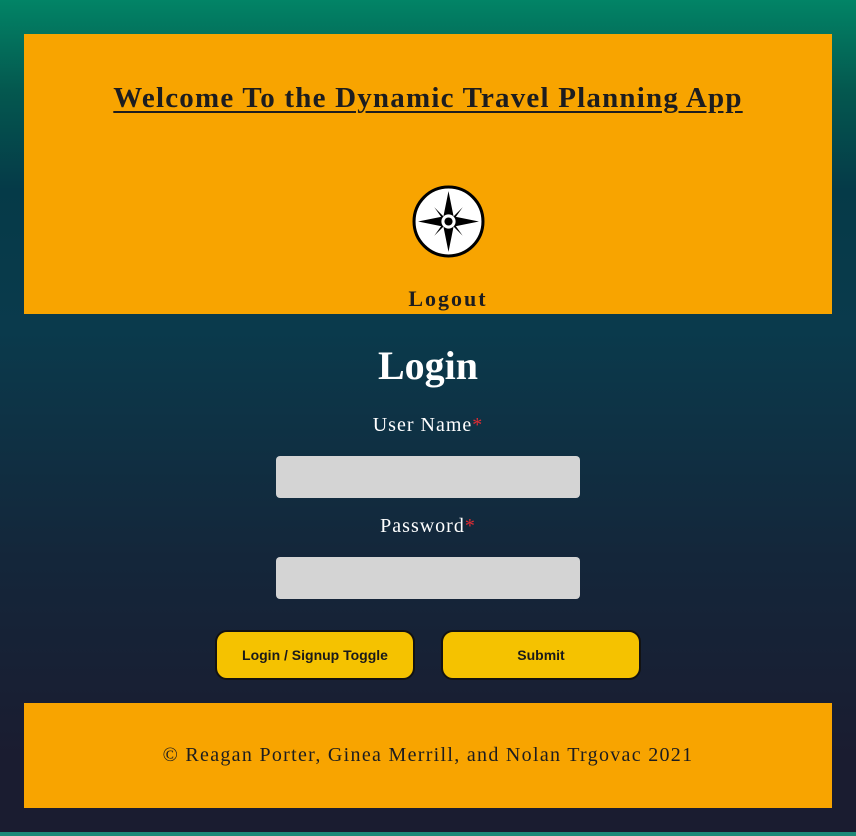 Image resolution: width=856 pixels, height=836 pixels. I want to click on submit-button: Submit, so click(541, 655).